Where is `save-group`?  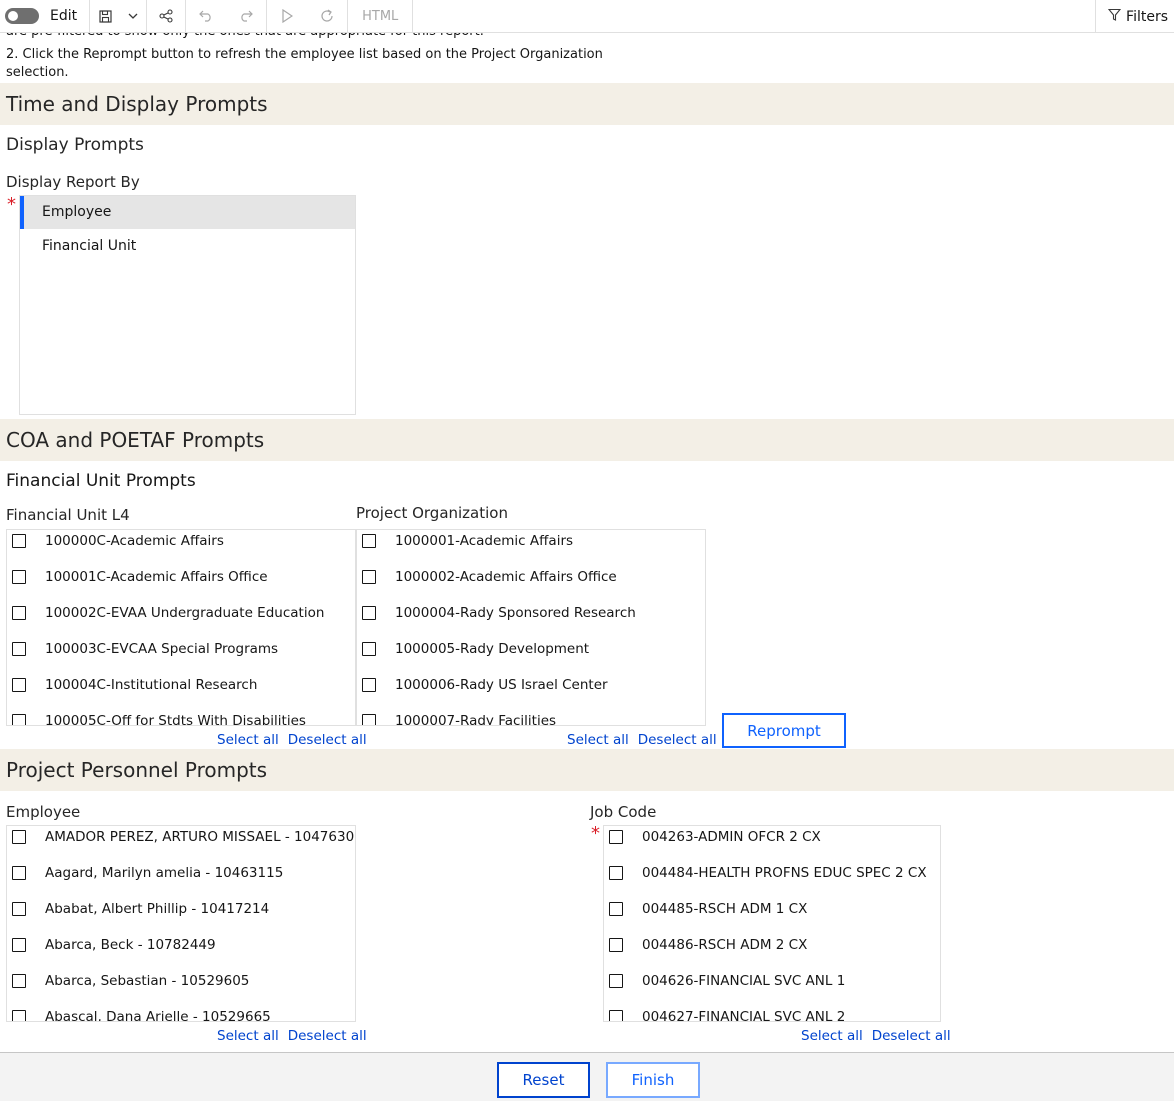 save-group is located at coordinates (119, 16).